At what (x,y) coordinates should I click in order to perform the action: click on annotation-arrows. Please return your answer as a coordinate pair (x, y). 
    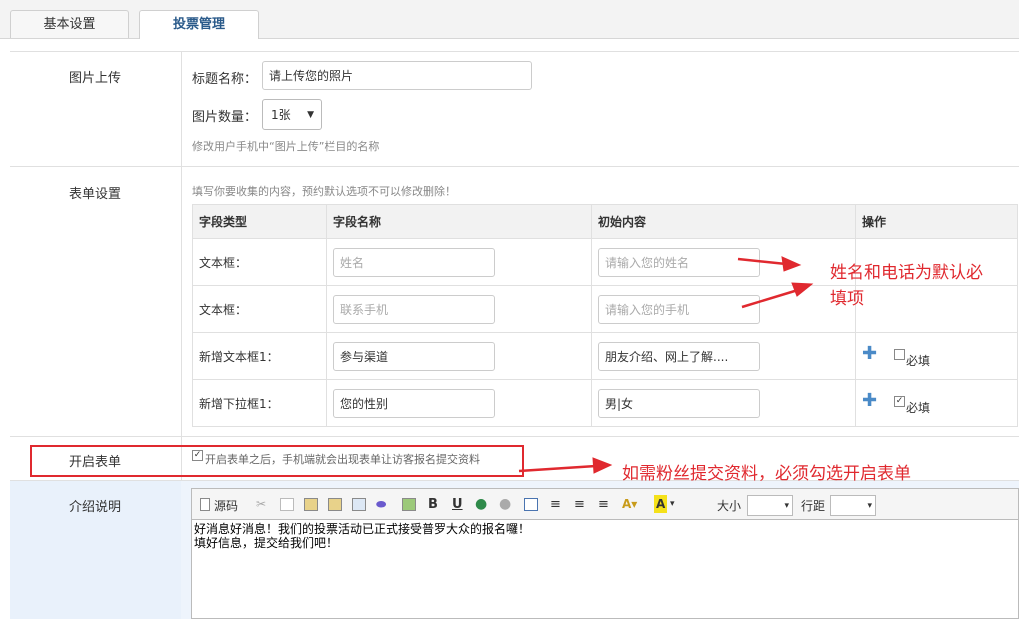
    Looking at the image, I should click on (666, 365).